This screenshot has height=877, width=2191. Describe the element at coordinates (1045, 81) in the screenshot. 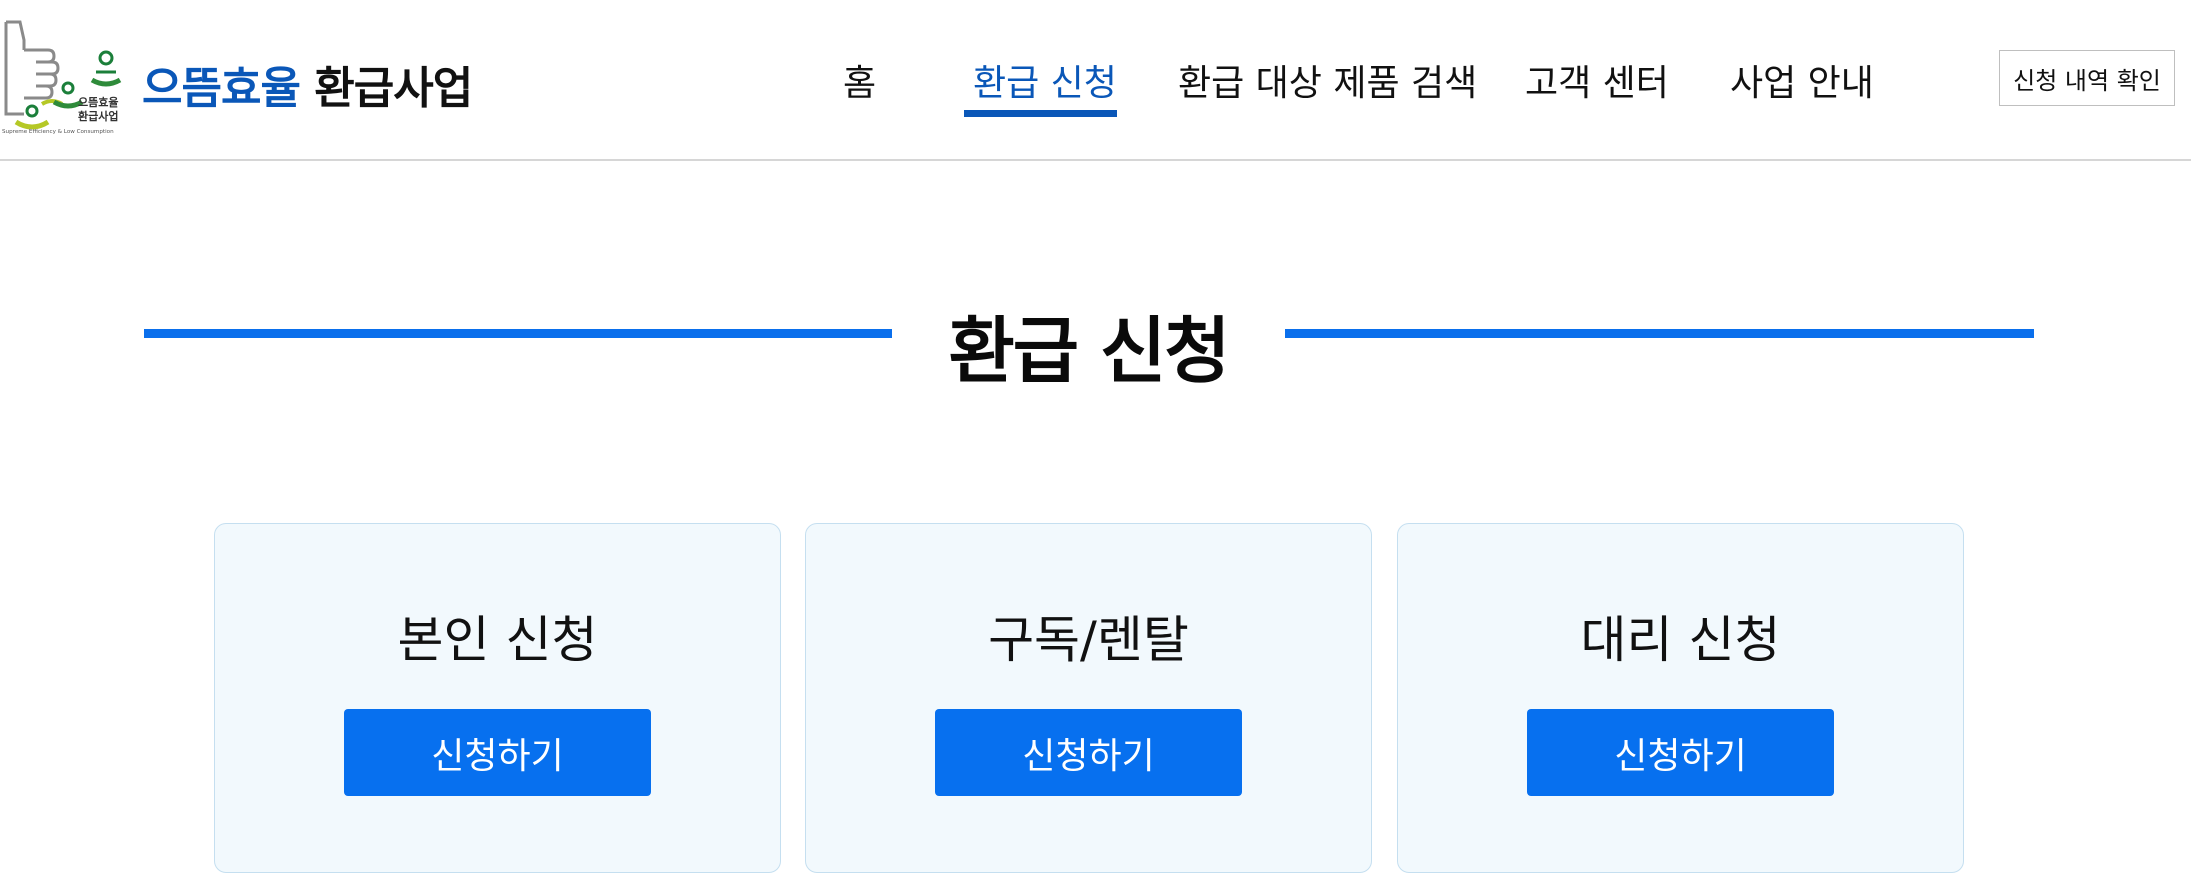

I see `nav-refund-apply: 환급 신청` at that location.